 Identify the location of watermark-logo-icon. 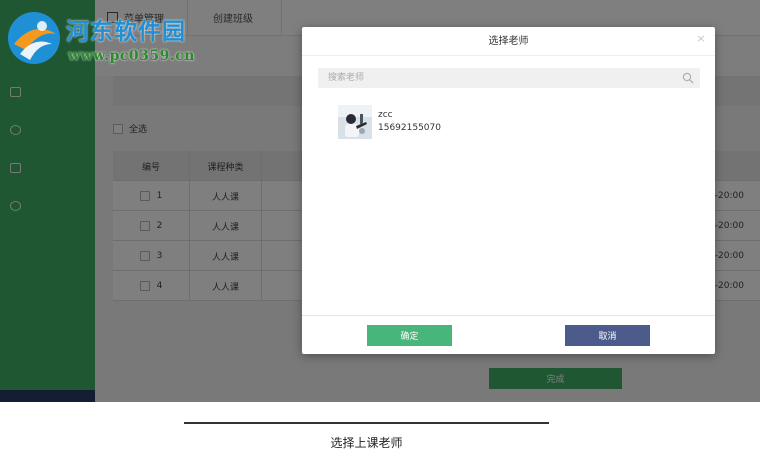
(34, 38).